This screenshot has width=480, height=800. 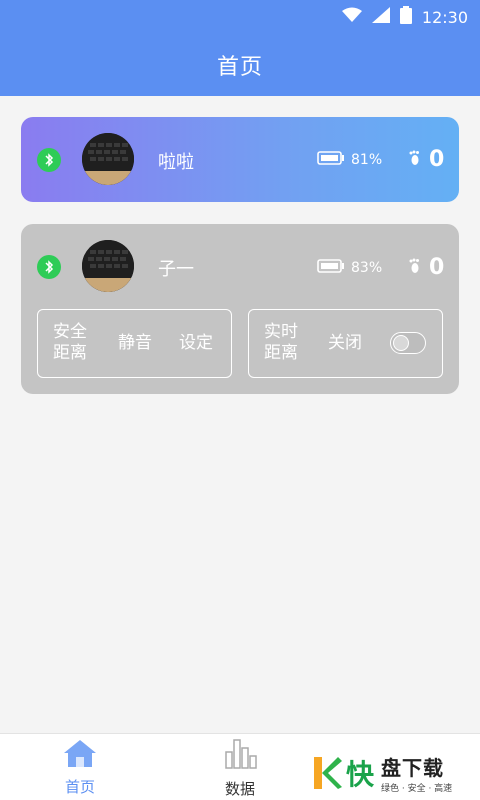 I want to click on mute-button: 静音, so click(x=135, y=343).